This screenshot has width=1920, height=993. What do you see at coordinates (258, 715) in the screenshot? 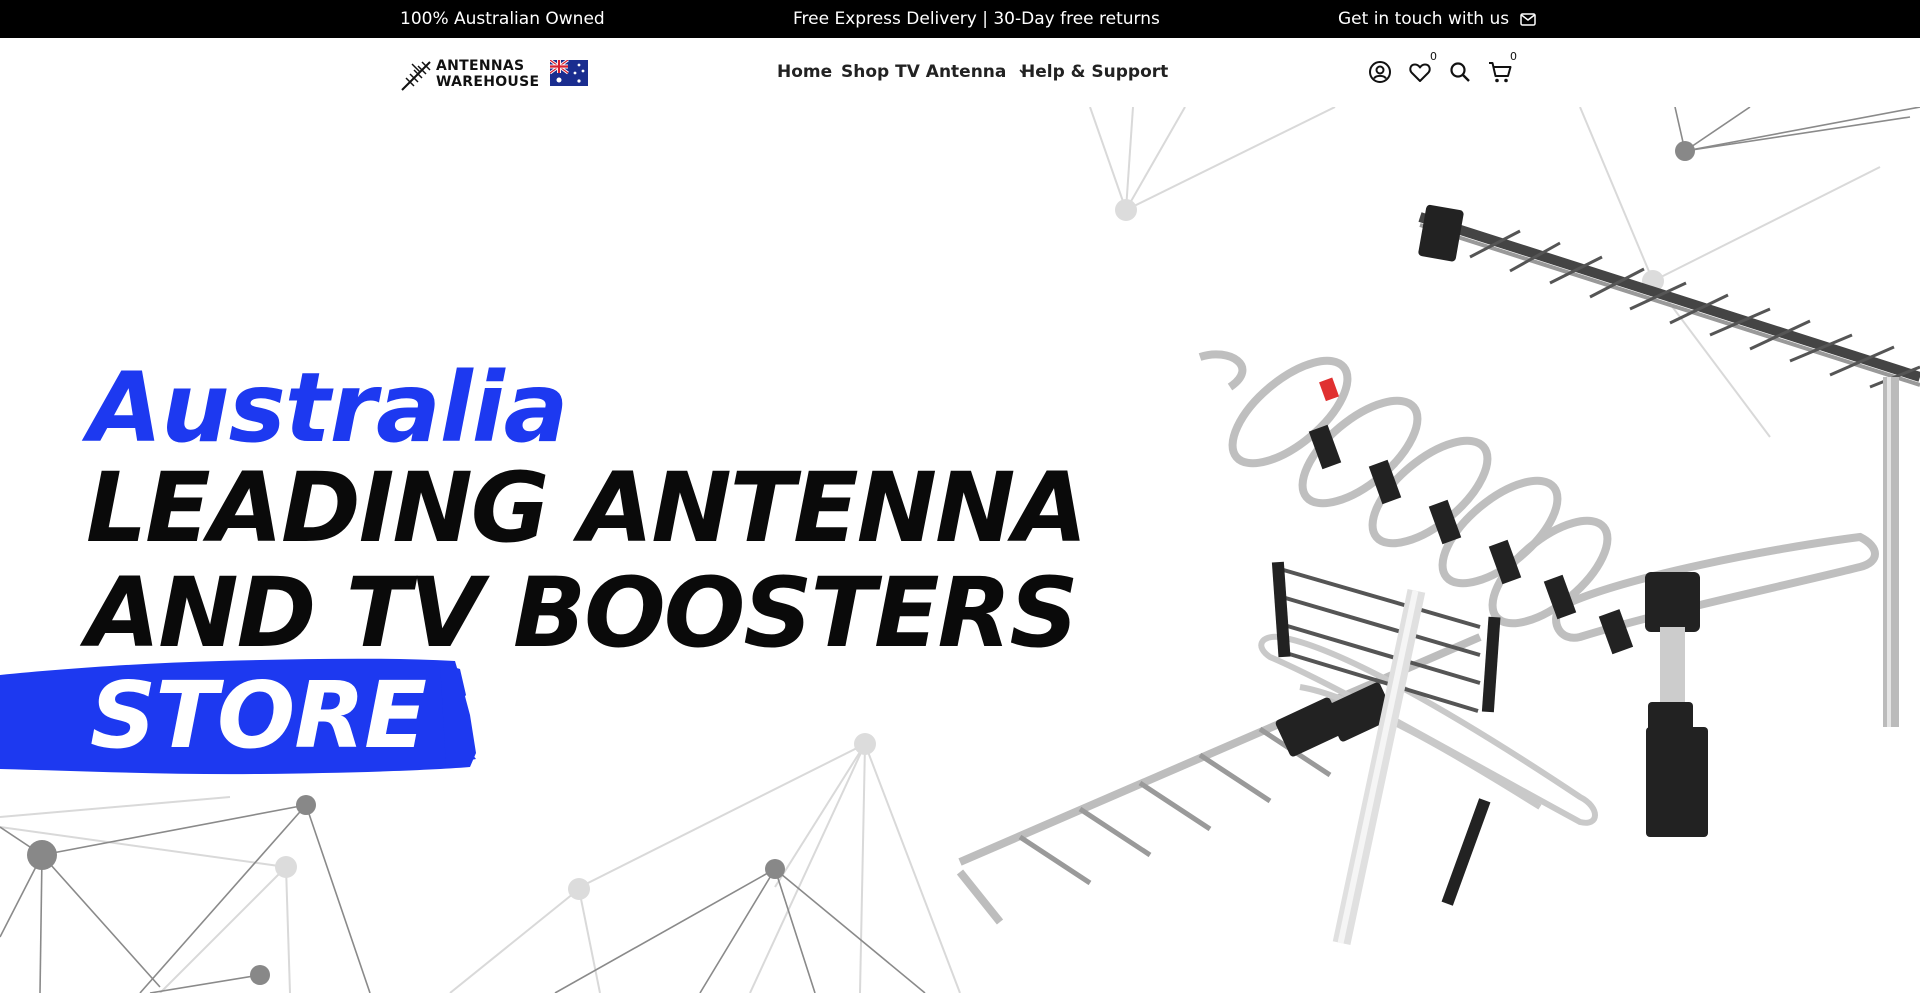
I see `hero-heading-store: STORE` at bounding box center [258, 715].